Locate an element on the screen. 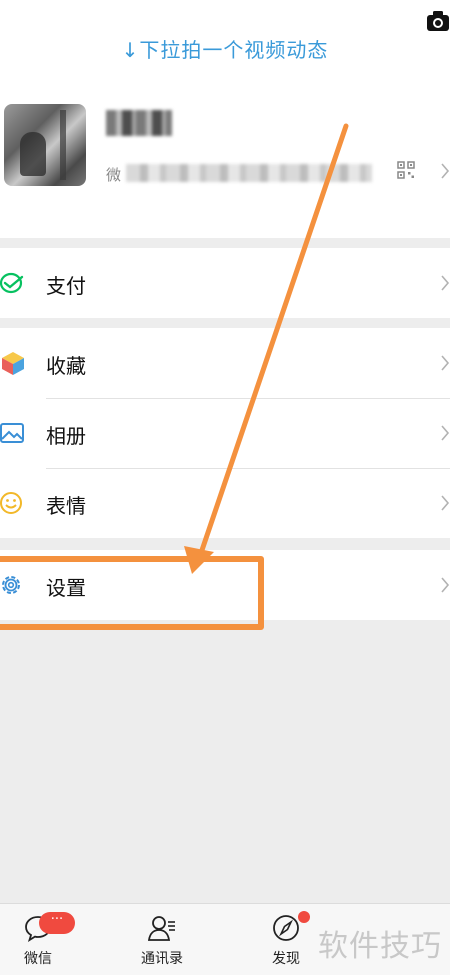 The height and width of the screenshot is (975, 450). pull-down-hint: ↓下拉拍一个视频动态 is located at coordinates (225, 50).